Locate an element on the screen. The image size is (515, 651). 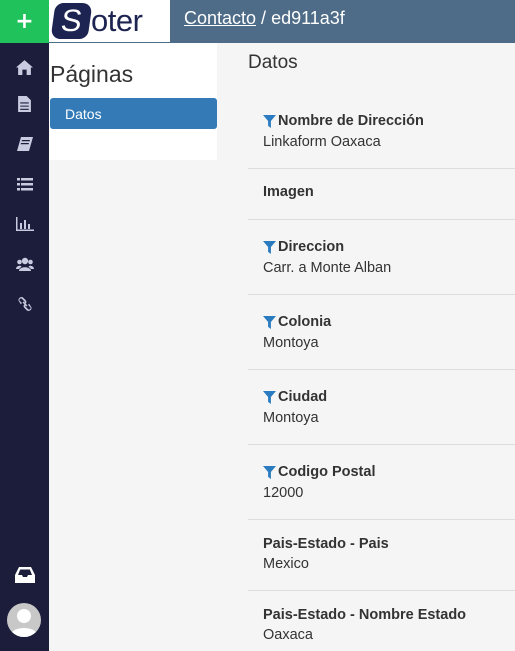
field-value: Linkaform Oaxaca is located at coordinates (322, 142).